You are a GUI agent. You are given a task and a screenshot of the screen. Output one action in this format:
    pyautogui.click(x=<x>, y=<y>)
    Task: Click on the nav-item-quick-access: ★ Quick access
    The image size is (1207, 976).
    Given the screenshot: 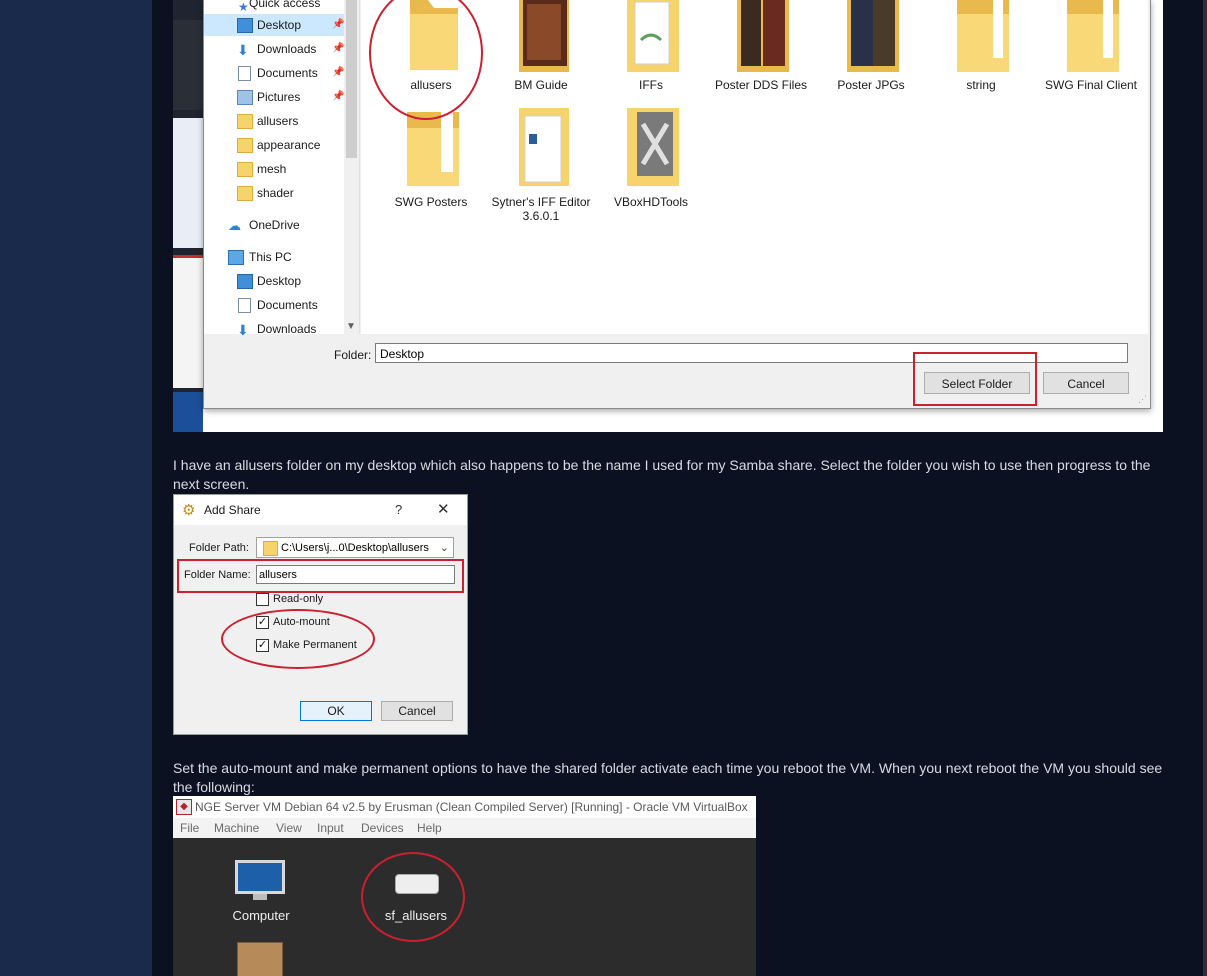 What is the action you would take?
    pyautogui.click(x=274, y=7)
    